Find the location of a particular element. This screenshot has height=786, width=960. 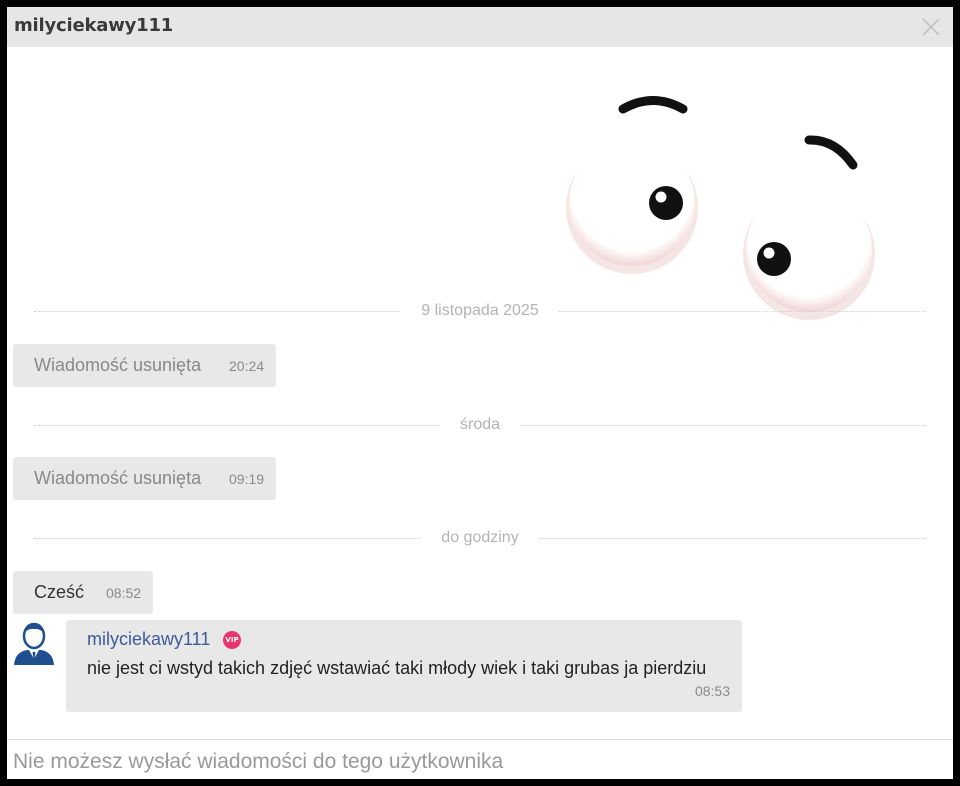

message-bubble: Wiadomość usunięta 20:24 is located at coordinates (144, 365).